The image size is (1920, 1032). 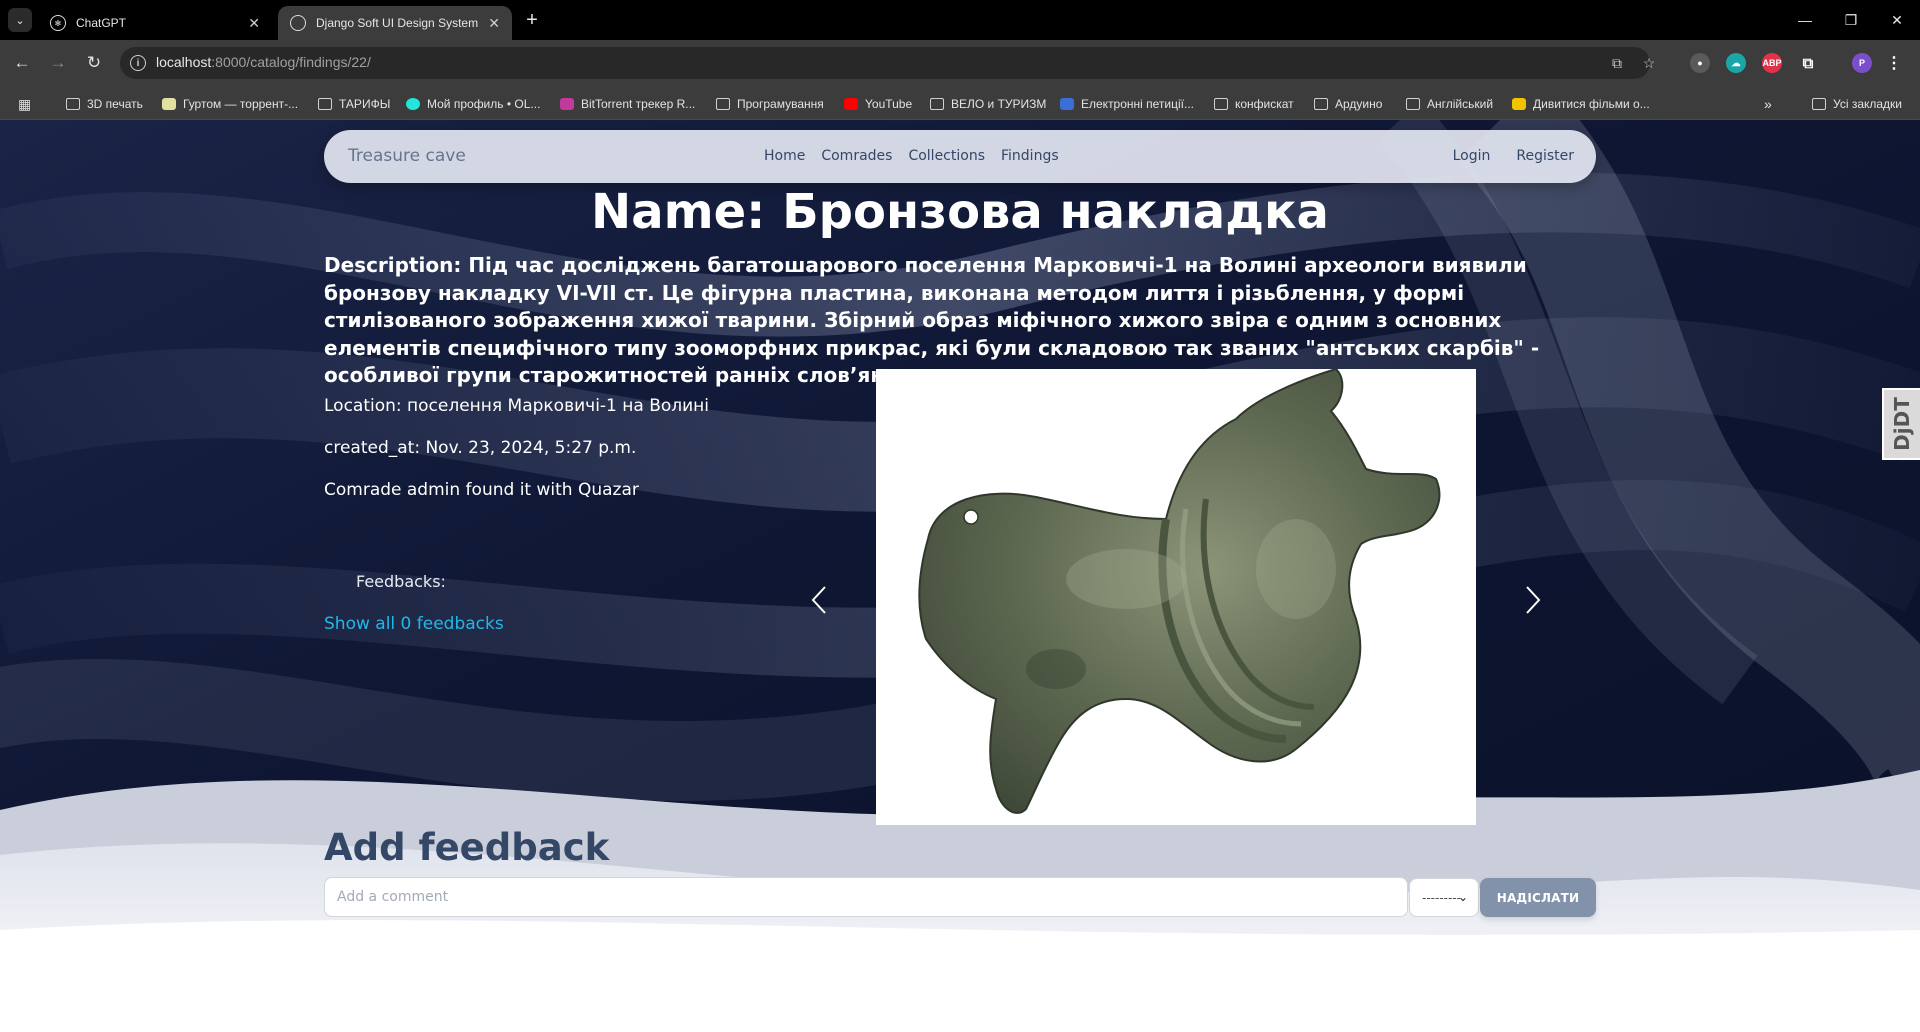 What do you see at coordinates (851, 104) in the screenshot?
I see `youtube-icon` at bounding box center [851, 104].